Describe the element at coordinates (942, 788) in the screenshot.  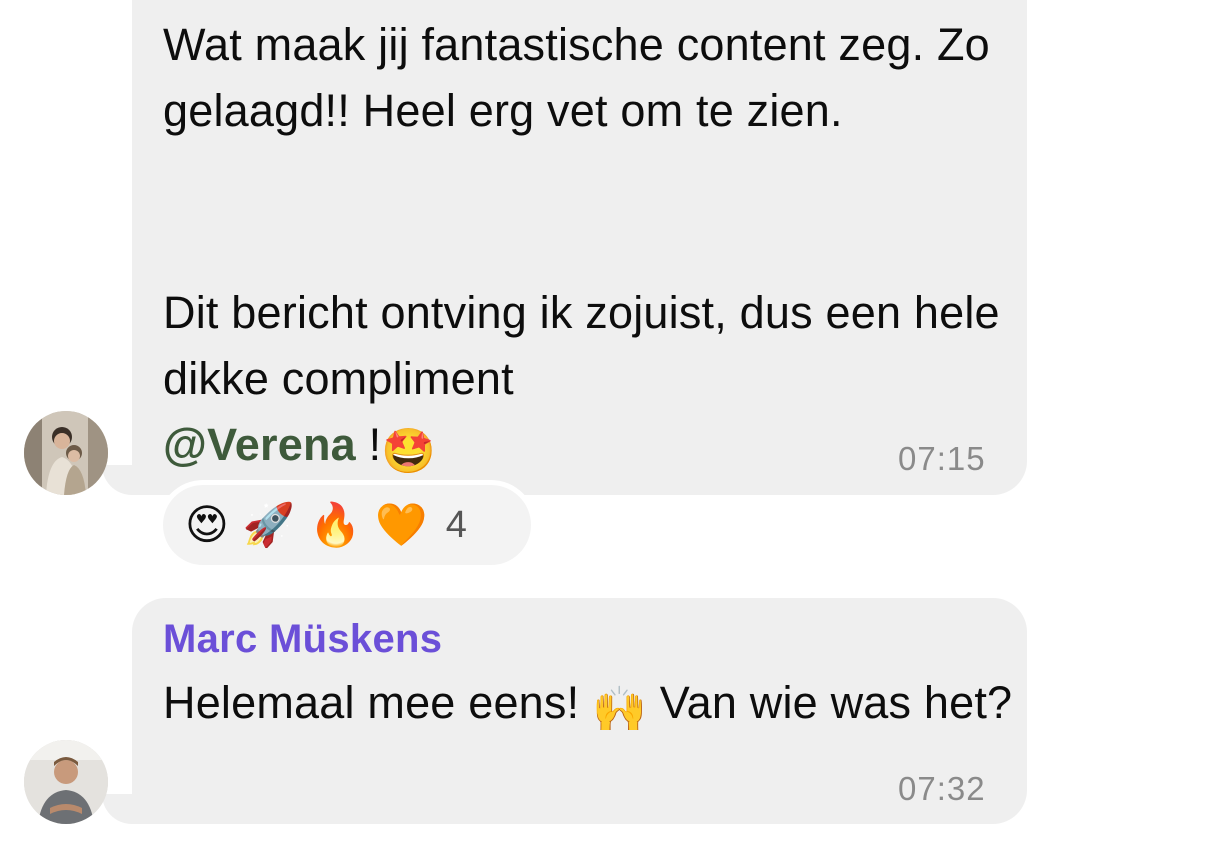
I see `message-timestamp: 07:32` at that location.